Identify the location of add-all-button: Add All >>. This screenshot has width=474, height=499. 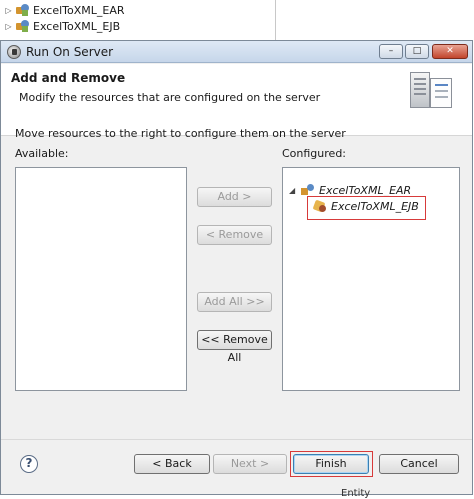
(234, 302).